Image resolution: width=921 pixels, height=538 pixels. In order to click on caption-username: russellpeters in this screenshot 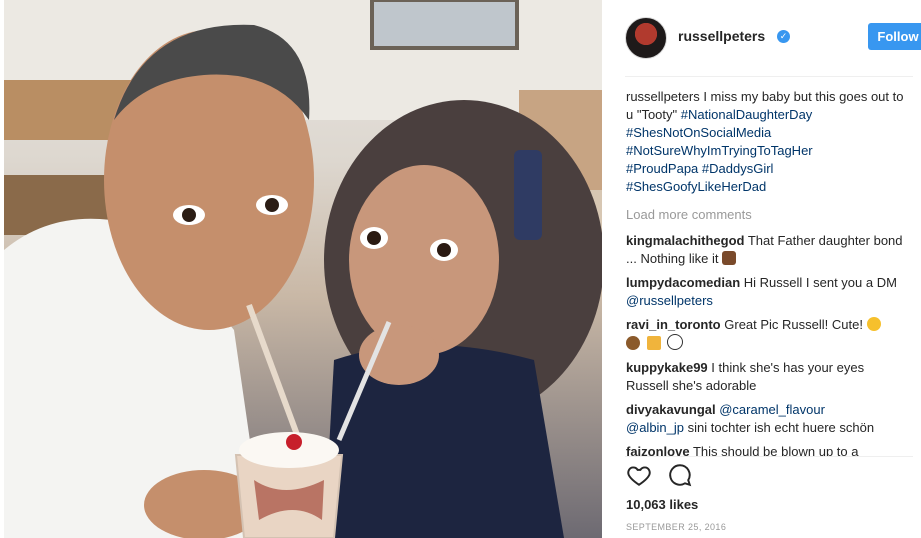, I will do `click(663, 96)`.